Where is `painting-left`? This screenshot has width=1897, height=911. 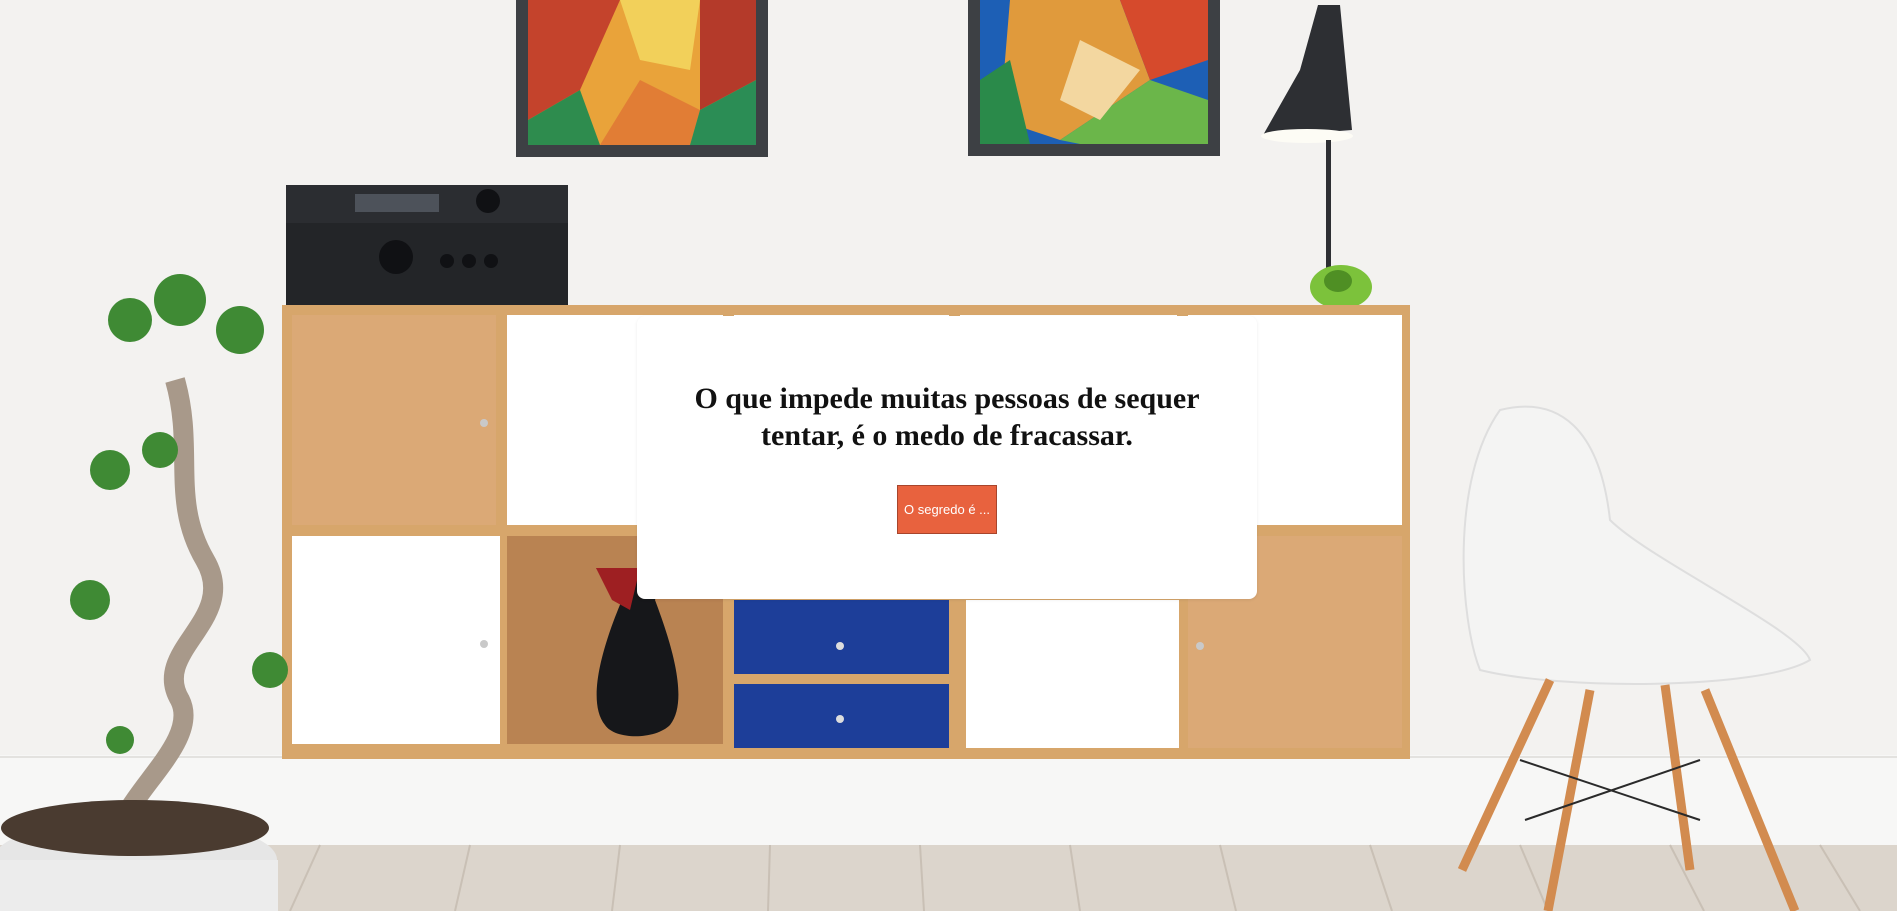
painting-left is located at coordinates (642, 78).